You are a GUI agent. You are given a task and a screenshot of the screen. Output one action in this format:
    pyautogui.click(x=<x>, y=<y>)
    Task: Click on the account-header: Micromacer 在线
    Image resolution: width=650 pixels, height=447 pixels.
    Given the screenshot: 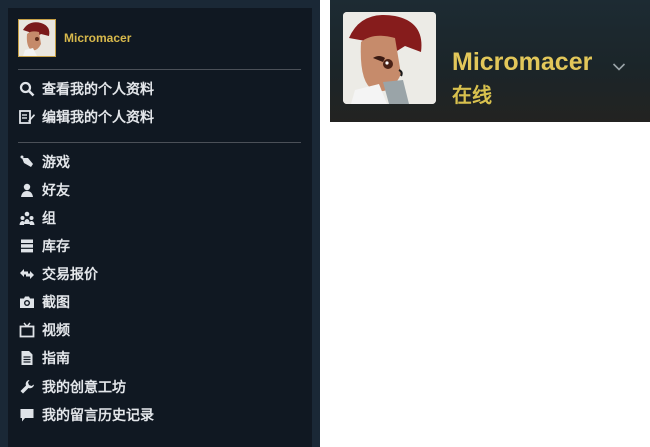 What is the action you would take?
    pyautogui.click(x=490, y=61)
    